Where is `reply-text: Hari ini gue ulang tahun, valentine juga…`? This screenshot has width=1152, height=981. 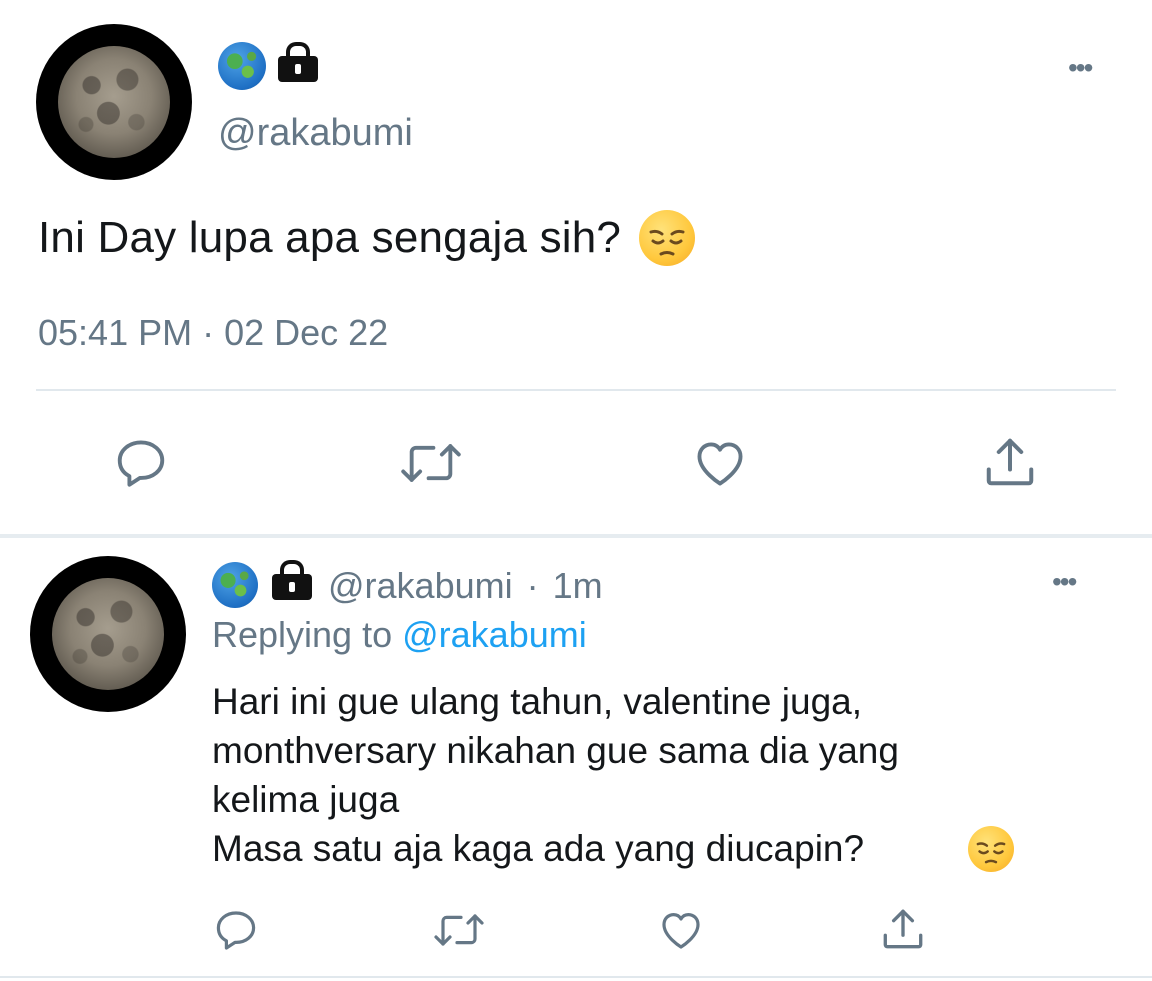 reply-text: Hari ini gue ulang tahun, valentine juga… is located at coordinates (555, 775).